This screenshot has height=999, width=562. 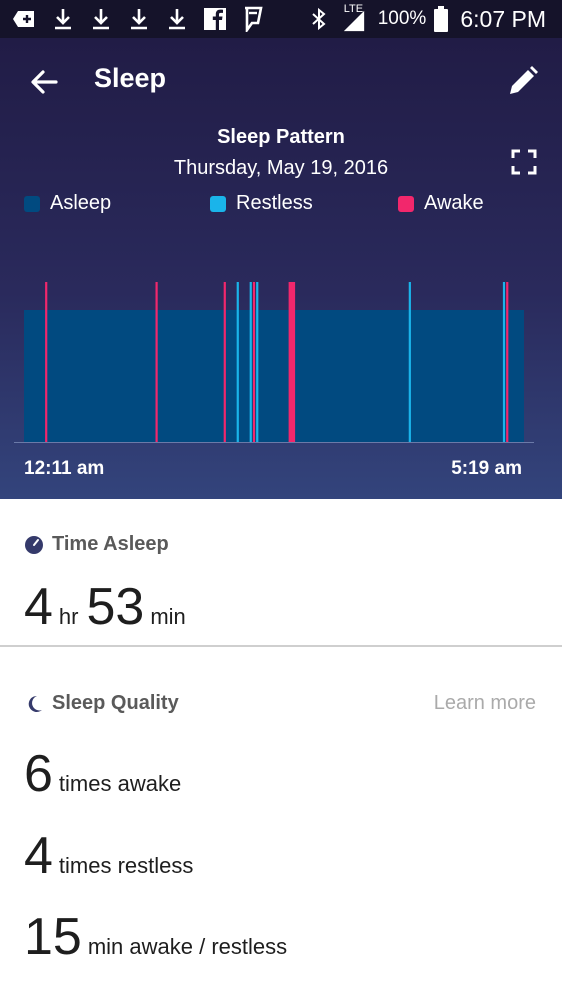 What do you see at coordinates (38, 607) in the screenshot?
I see `hours-value: 4` at bounding box center [38, 607].